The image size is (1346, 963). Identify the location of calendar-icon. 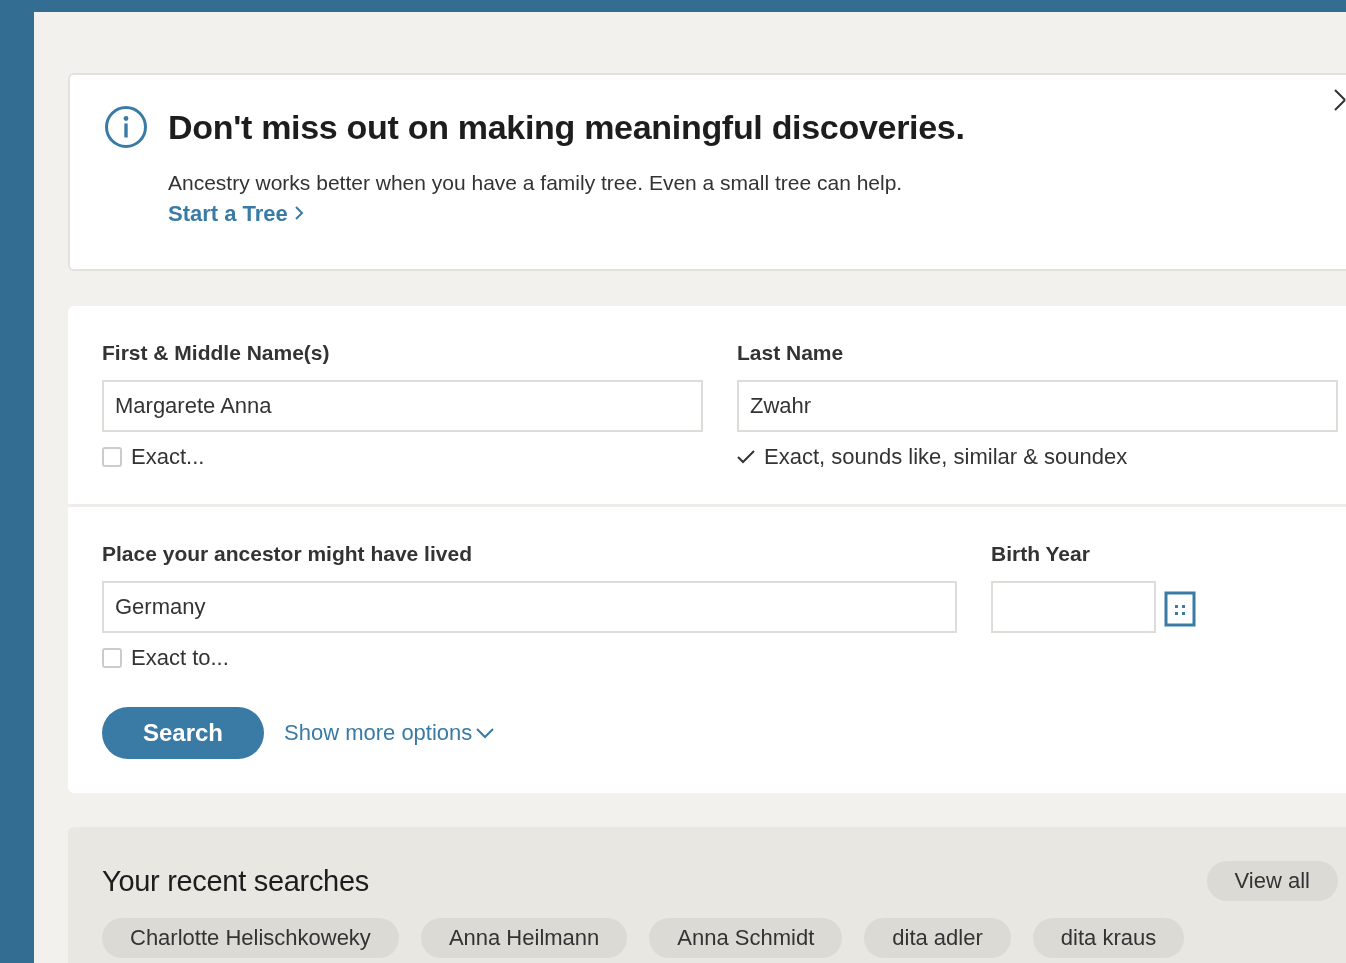
(1180, 609).